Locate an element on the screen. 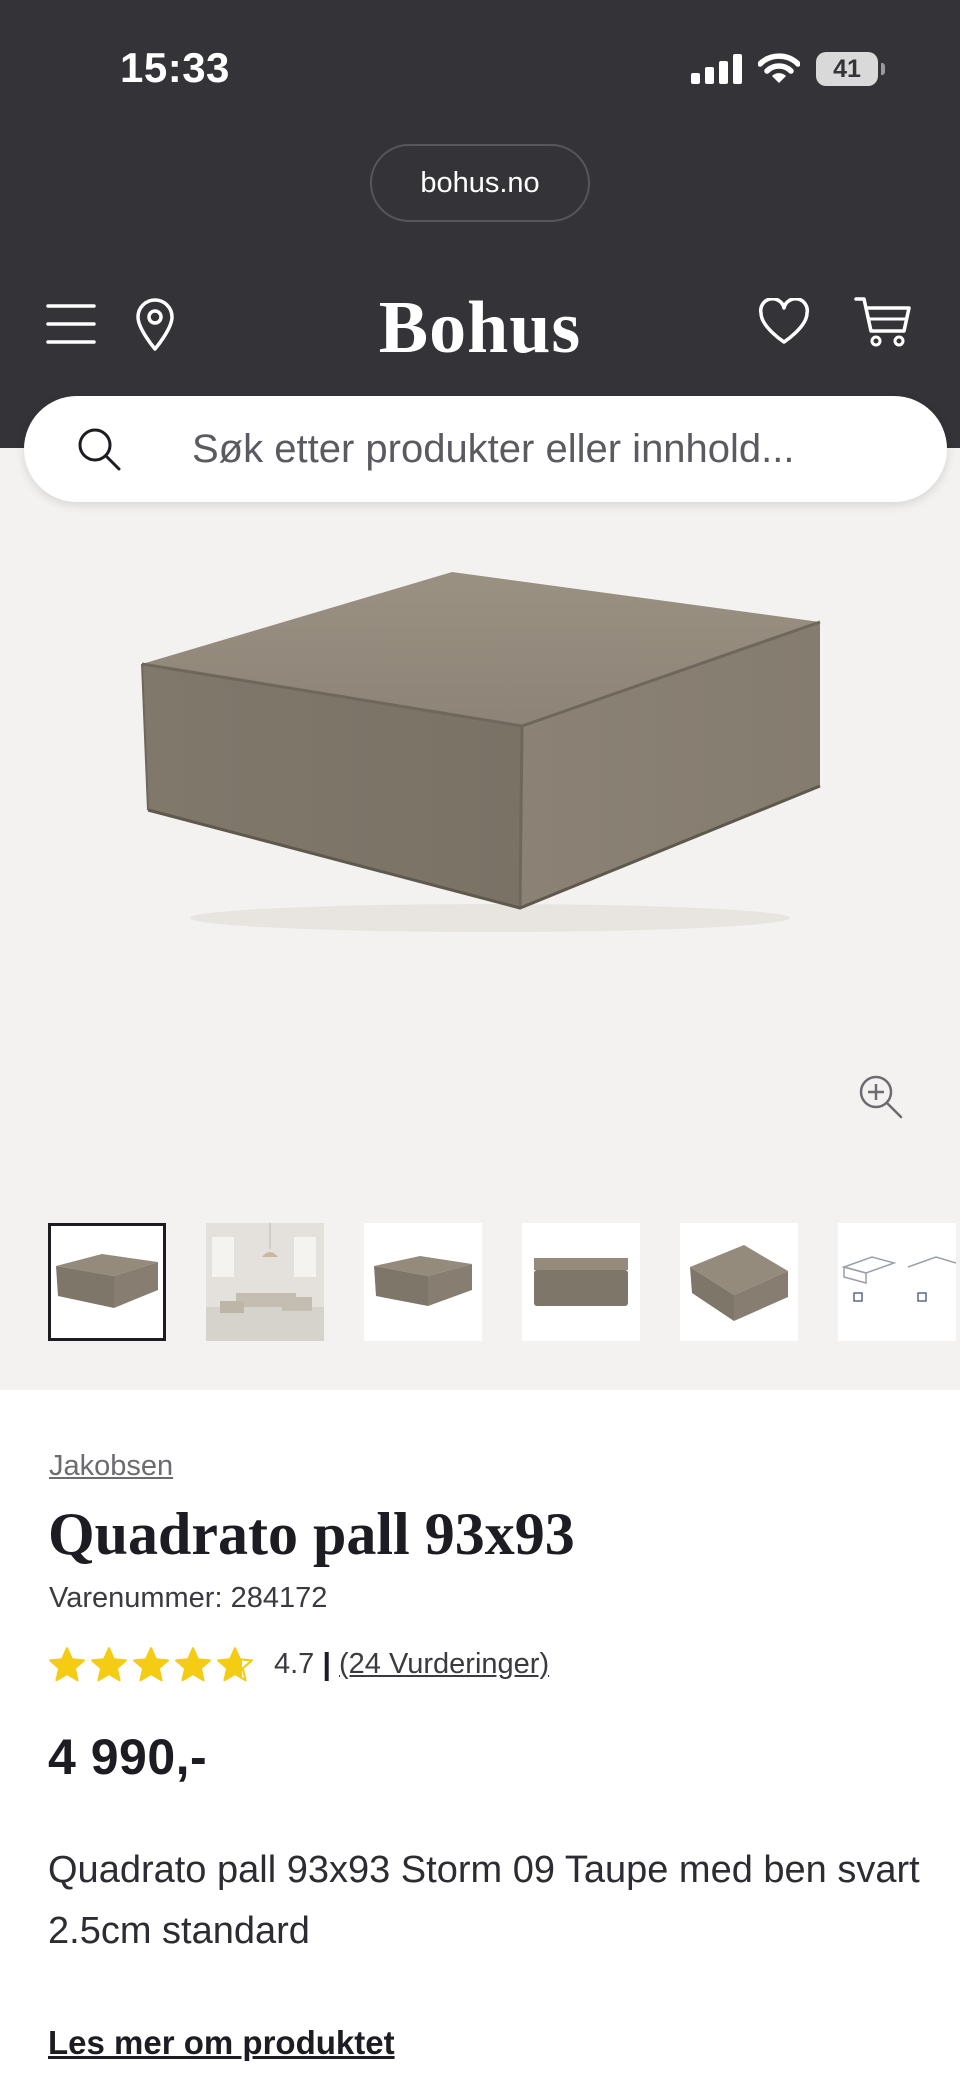  rating-stars is located at coordinates (151, 1664).